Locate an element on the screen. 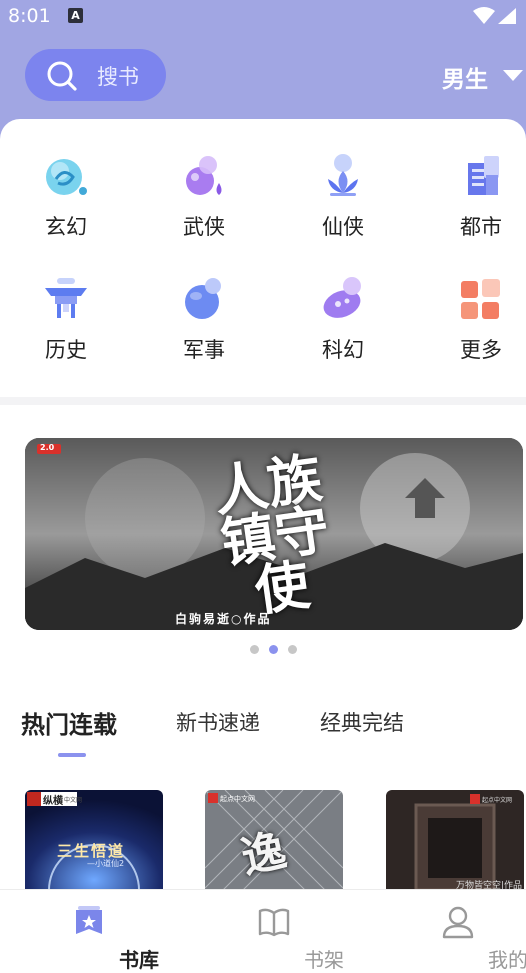 Image resolution: width=526 pixels, height=973 pixels. category-wuxia: 武侠 is located at coordinates (204, 197).